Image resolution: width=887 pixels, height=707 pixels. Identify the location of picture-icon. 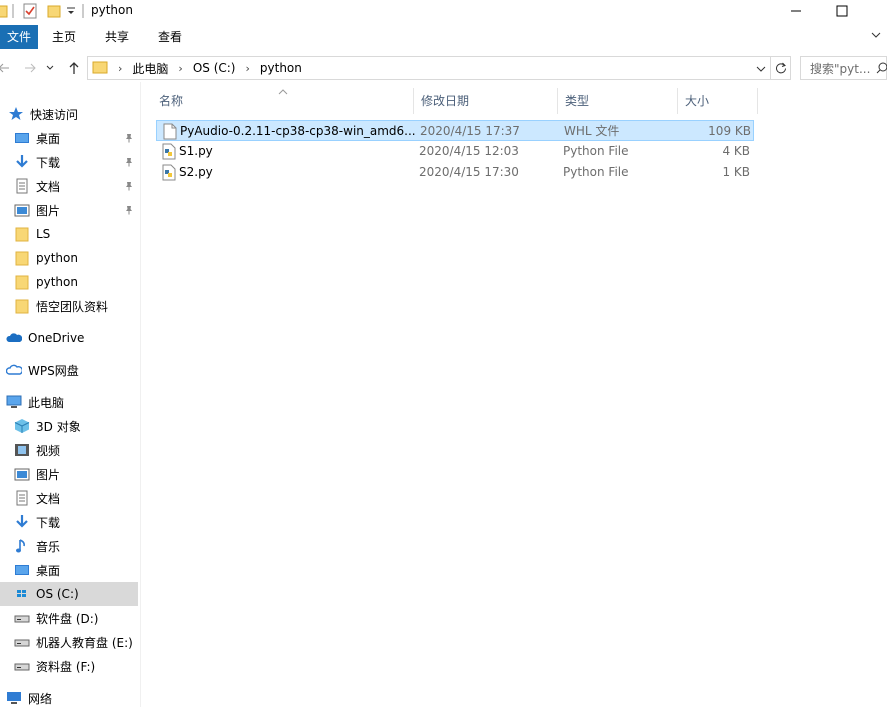
(22, 210).